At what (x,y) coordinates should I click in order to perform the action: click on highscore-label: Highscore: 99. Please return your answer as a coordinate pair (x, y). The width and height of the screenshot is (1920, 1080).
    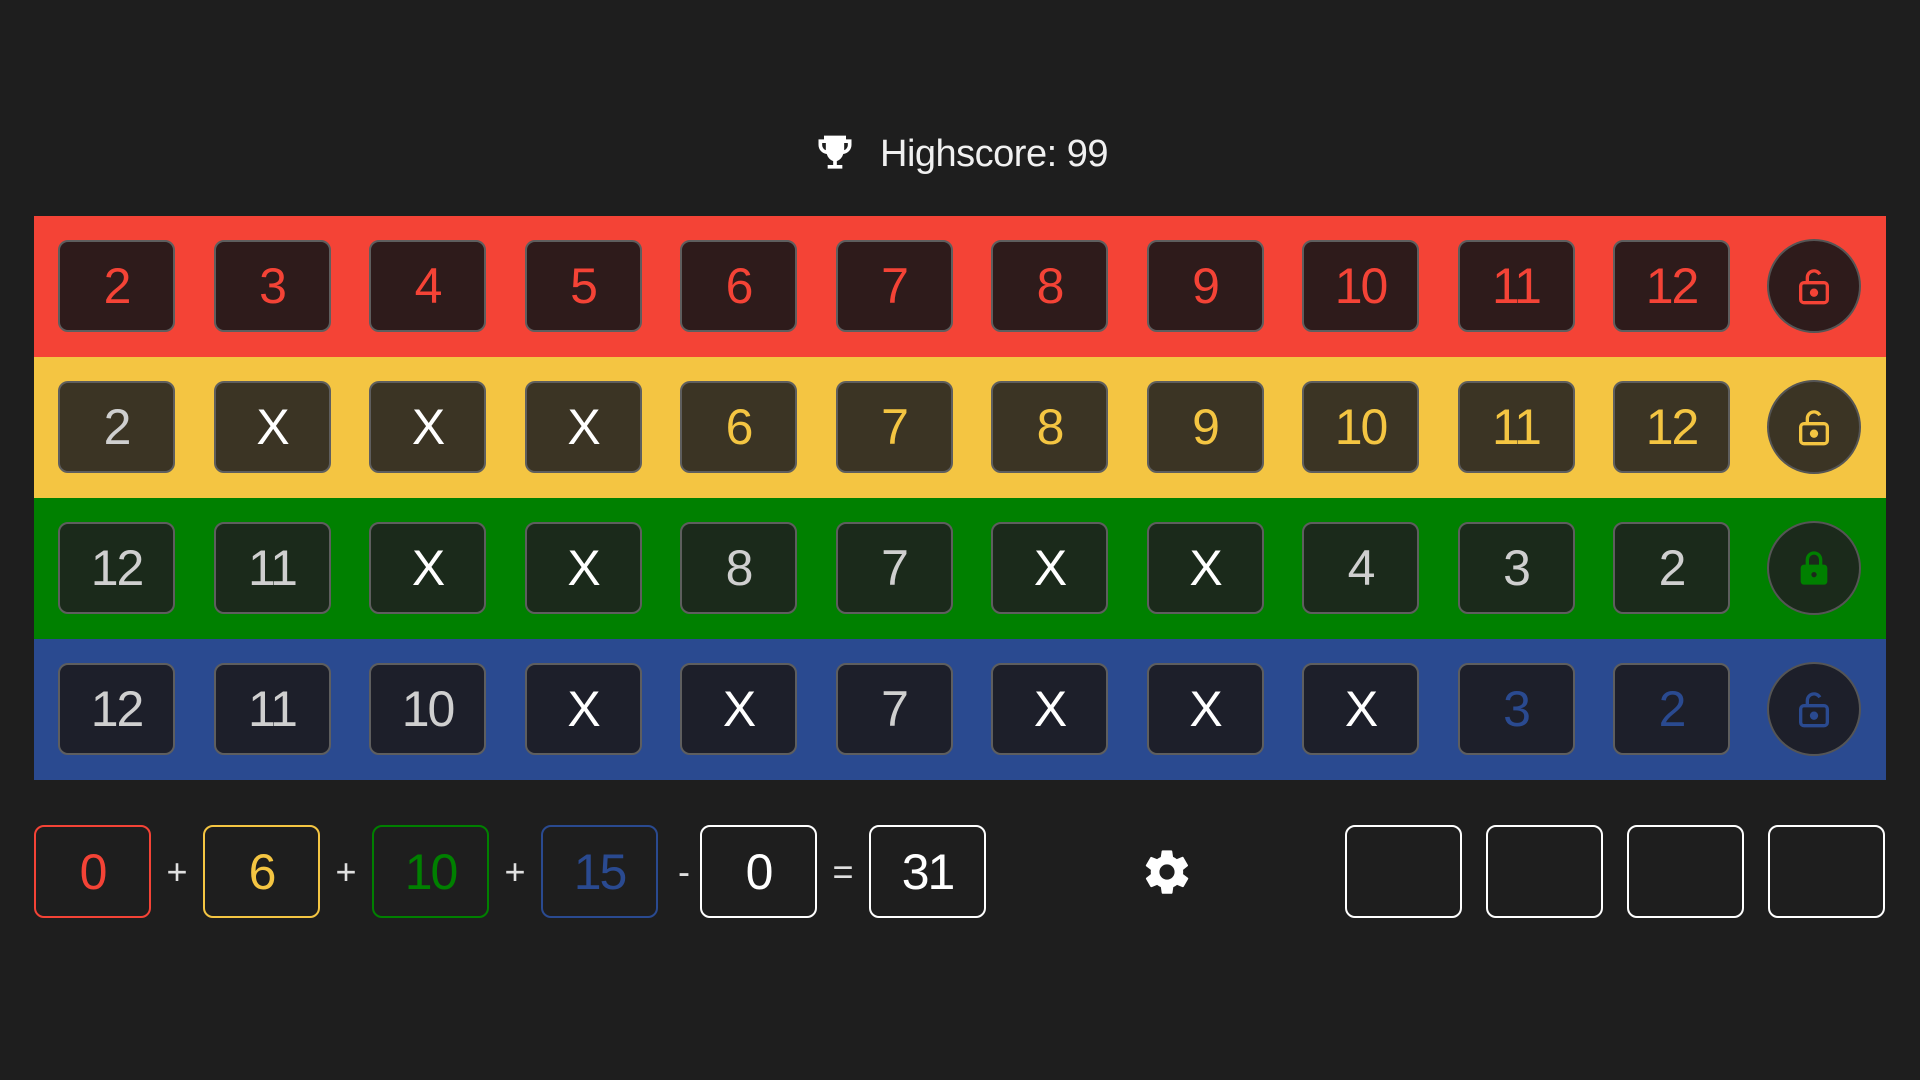
    Looking at the image, I should click on (994, 153).